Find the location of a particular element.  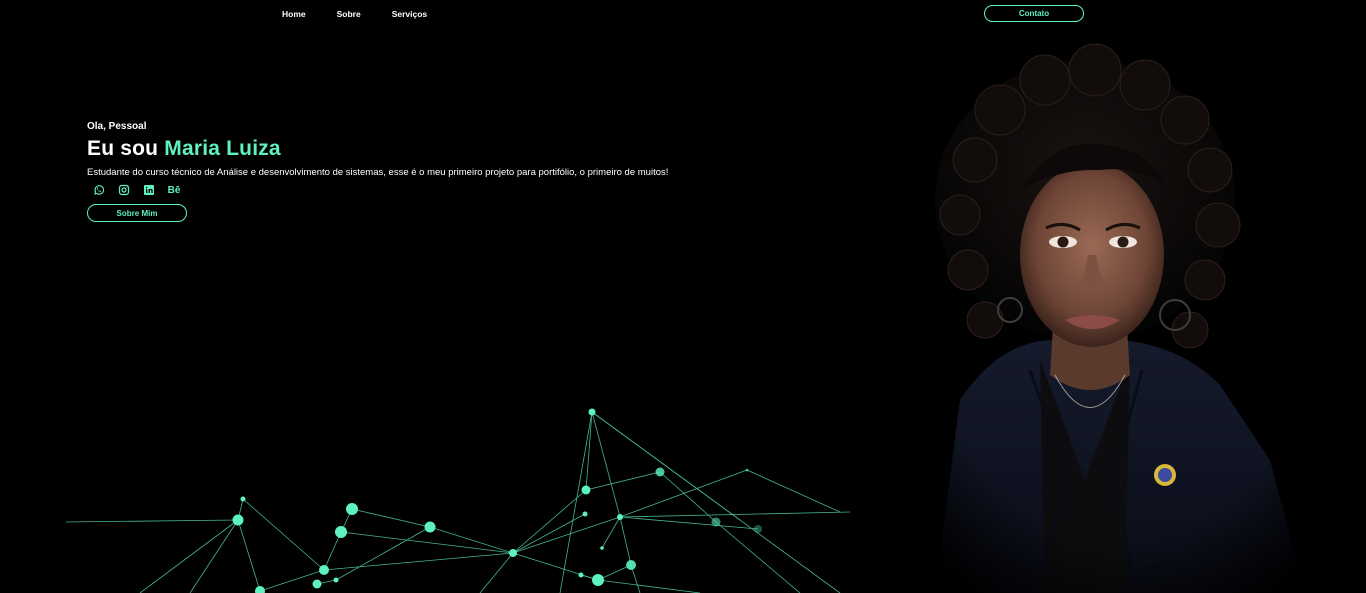

whatsapp-icon is located at coordinates (99, 190).